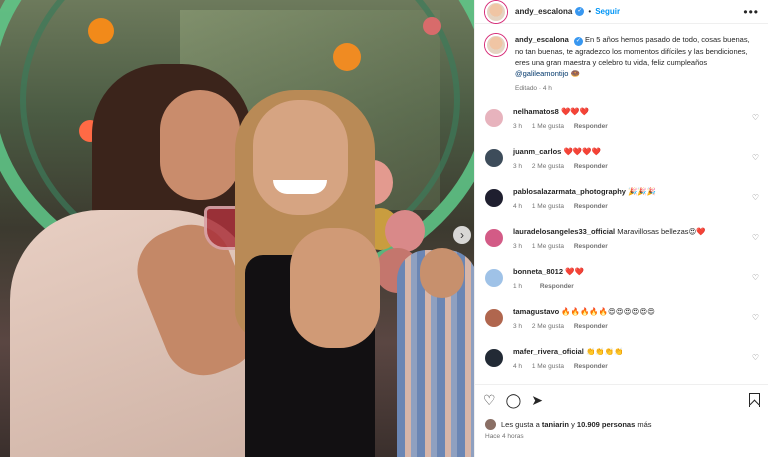 The height and width of the screenshot is (457, 768). I want to click on post-time: Hace 4 horas, so click(504, 436).